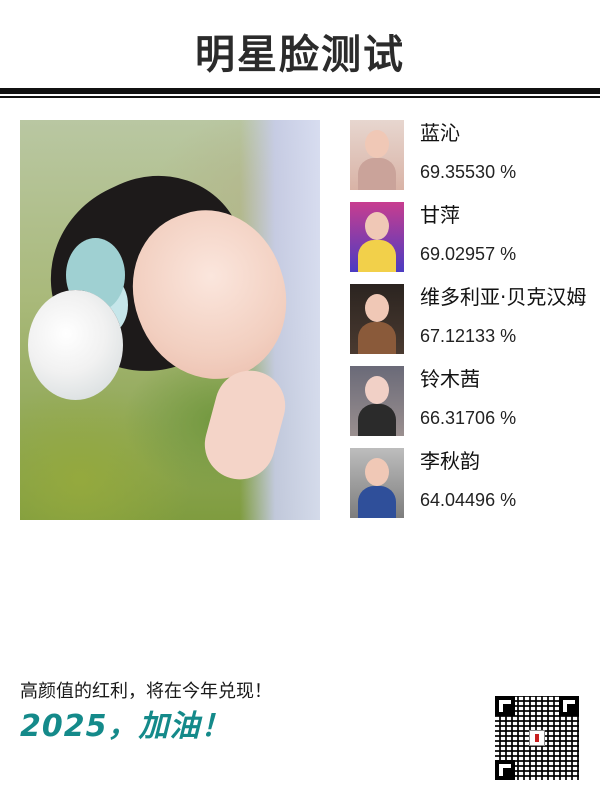 The width and height of the screenshot is (600, 800). I want to click on qr-code-icon, so click(537, 738).